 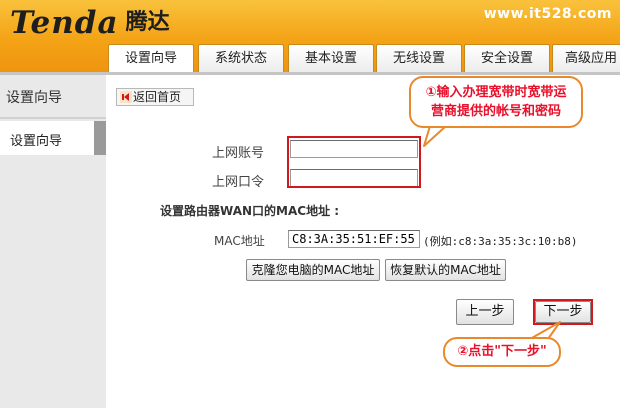 I want to click on restore-mac-button: 恢复默认的MAC地址, so click(x=445, y=270).